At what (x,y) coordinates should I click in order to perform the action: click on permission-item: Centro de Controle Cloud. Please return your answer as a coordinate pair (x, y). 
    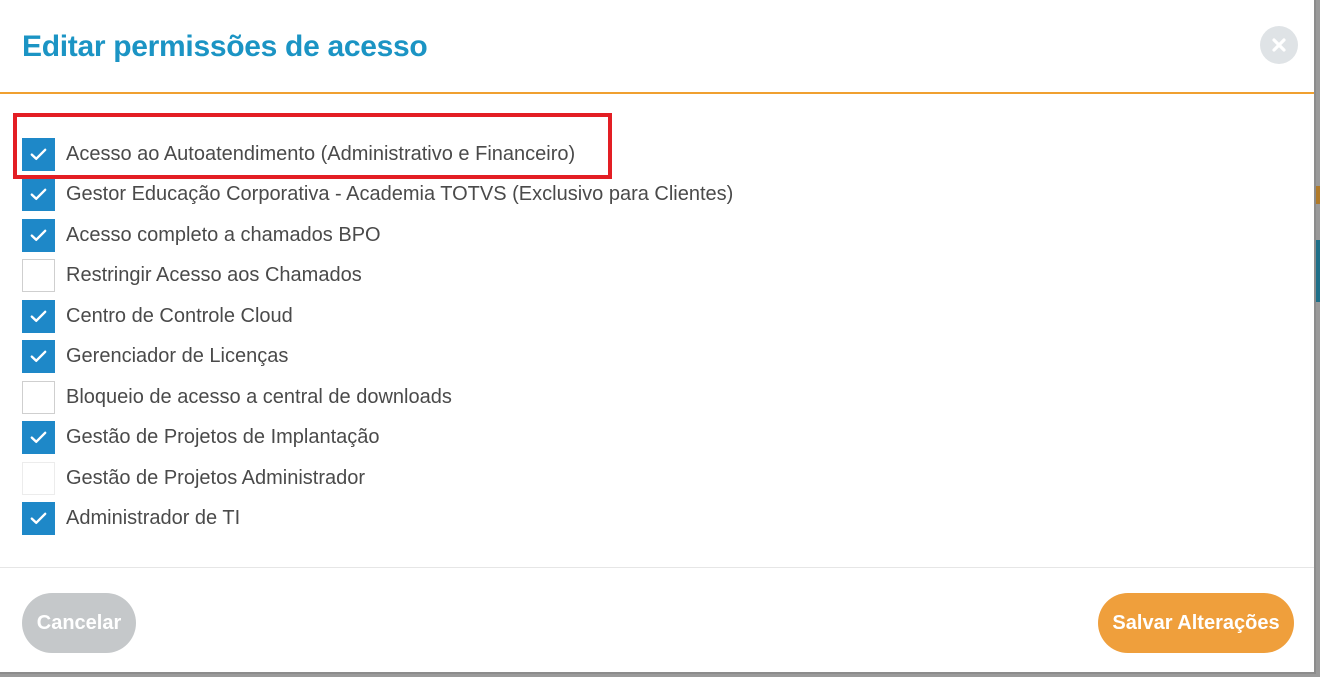
    Looking at the image, I should click on (377, 316).